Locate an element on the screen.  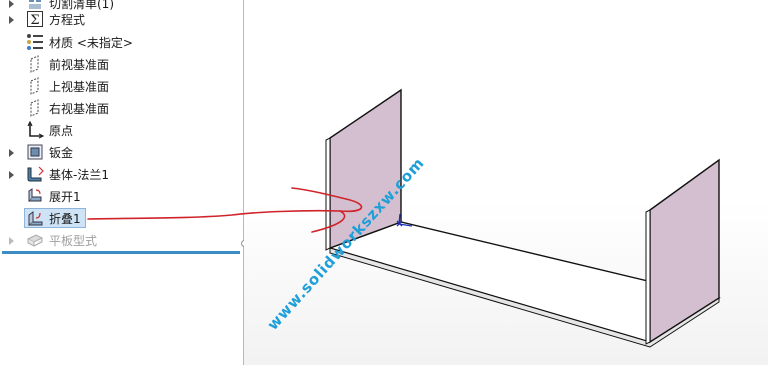
fold-icon is located at coordinates (35, 218).